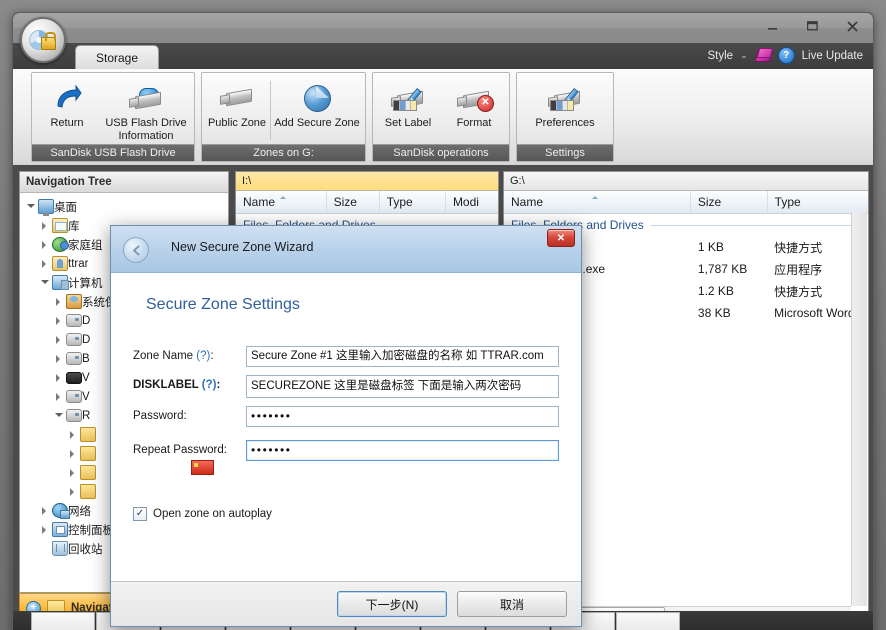 This screenshot has height=630, width=886. What do you see at coordinates (136, 250) in the screenshot?
I see `back-arrow-icon` at bounding box center [136, 250].